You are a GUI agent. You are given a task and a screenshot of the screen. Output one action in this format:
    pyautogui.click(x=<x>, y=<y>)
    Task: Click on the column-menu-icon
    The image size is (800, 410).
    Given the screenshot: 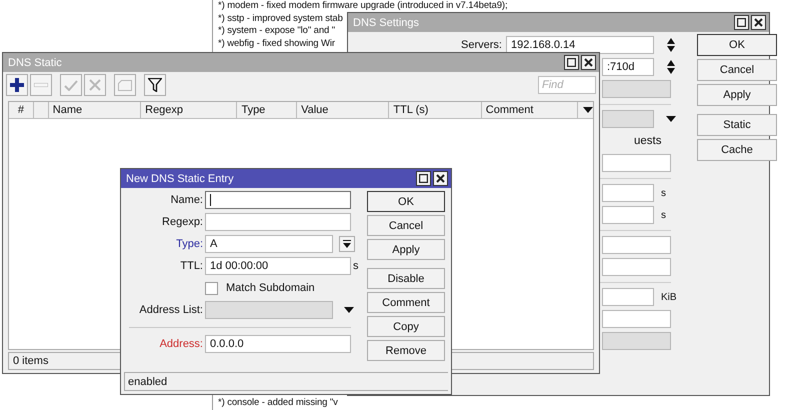 What is the action you would take?
    pyautogui.click(x=588, y=110)
    